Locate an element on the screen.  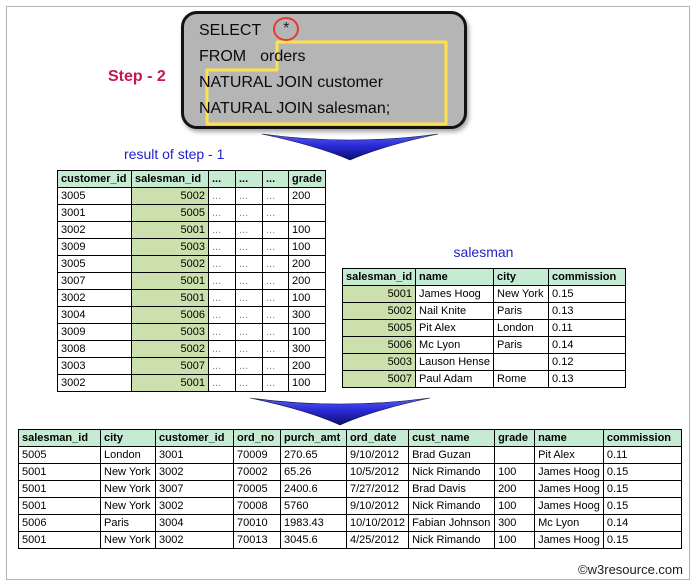
cell: 3003 is located at coordinates (94, 366).